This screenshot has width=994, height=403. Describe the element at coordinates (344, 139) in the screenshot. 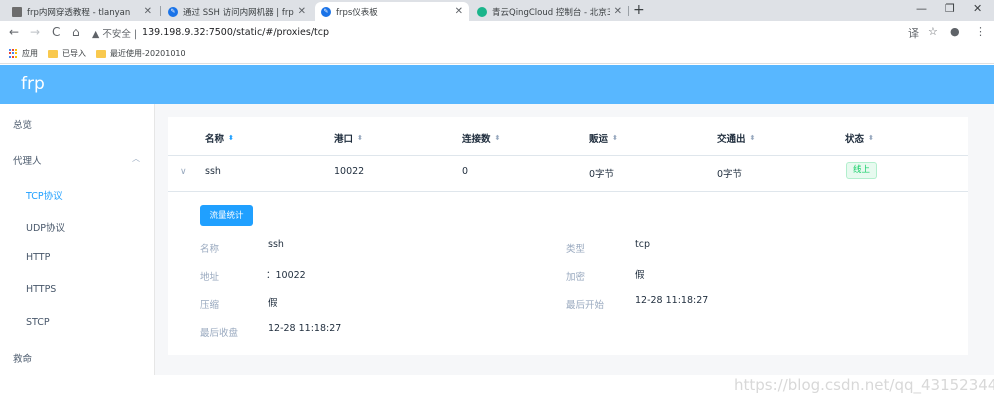

I see `column-header-label: 港口` at that location.